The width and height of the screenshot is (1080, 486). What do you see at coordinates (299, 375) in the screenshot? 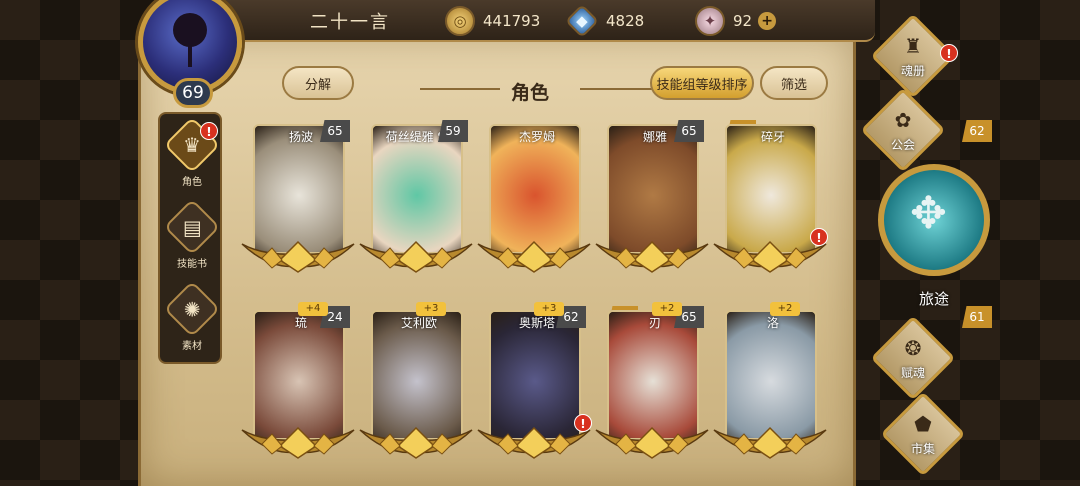
I see `character-portrait: 琉` at bounding box center [299, 375].